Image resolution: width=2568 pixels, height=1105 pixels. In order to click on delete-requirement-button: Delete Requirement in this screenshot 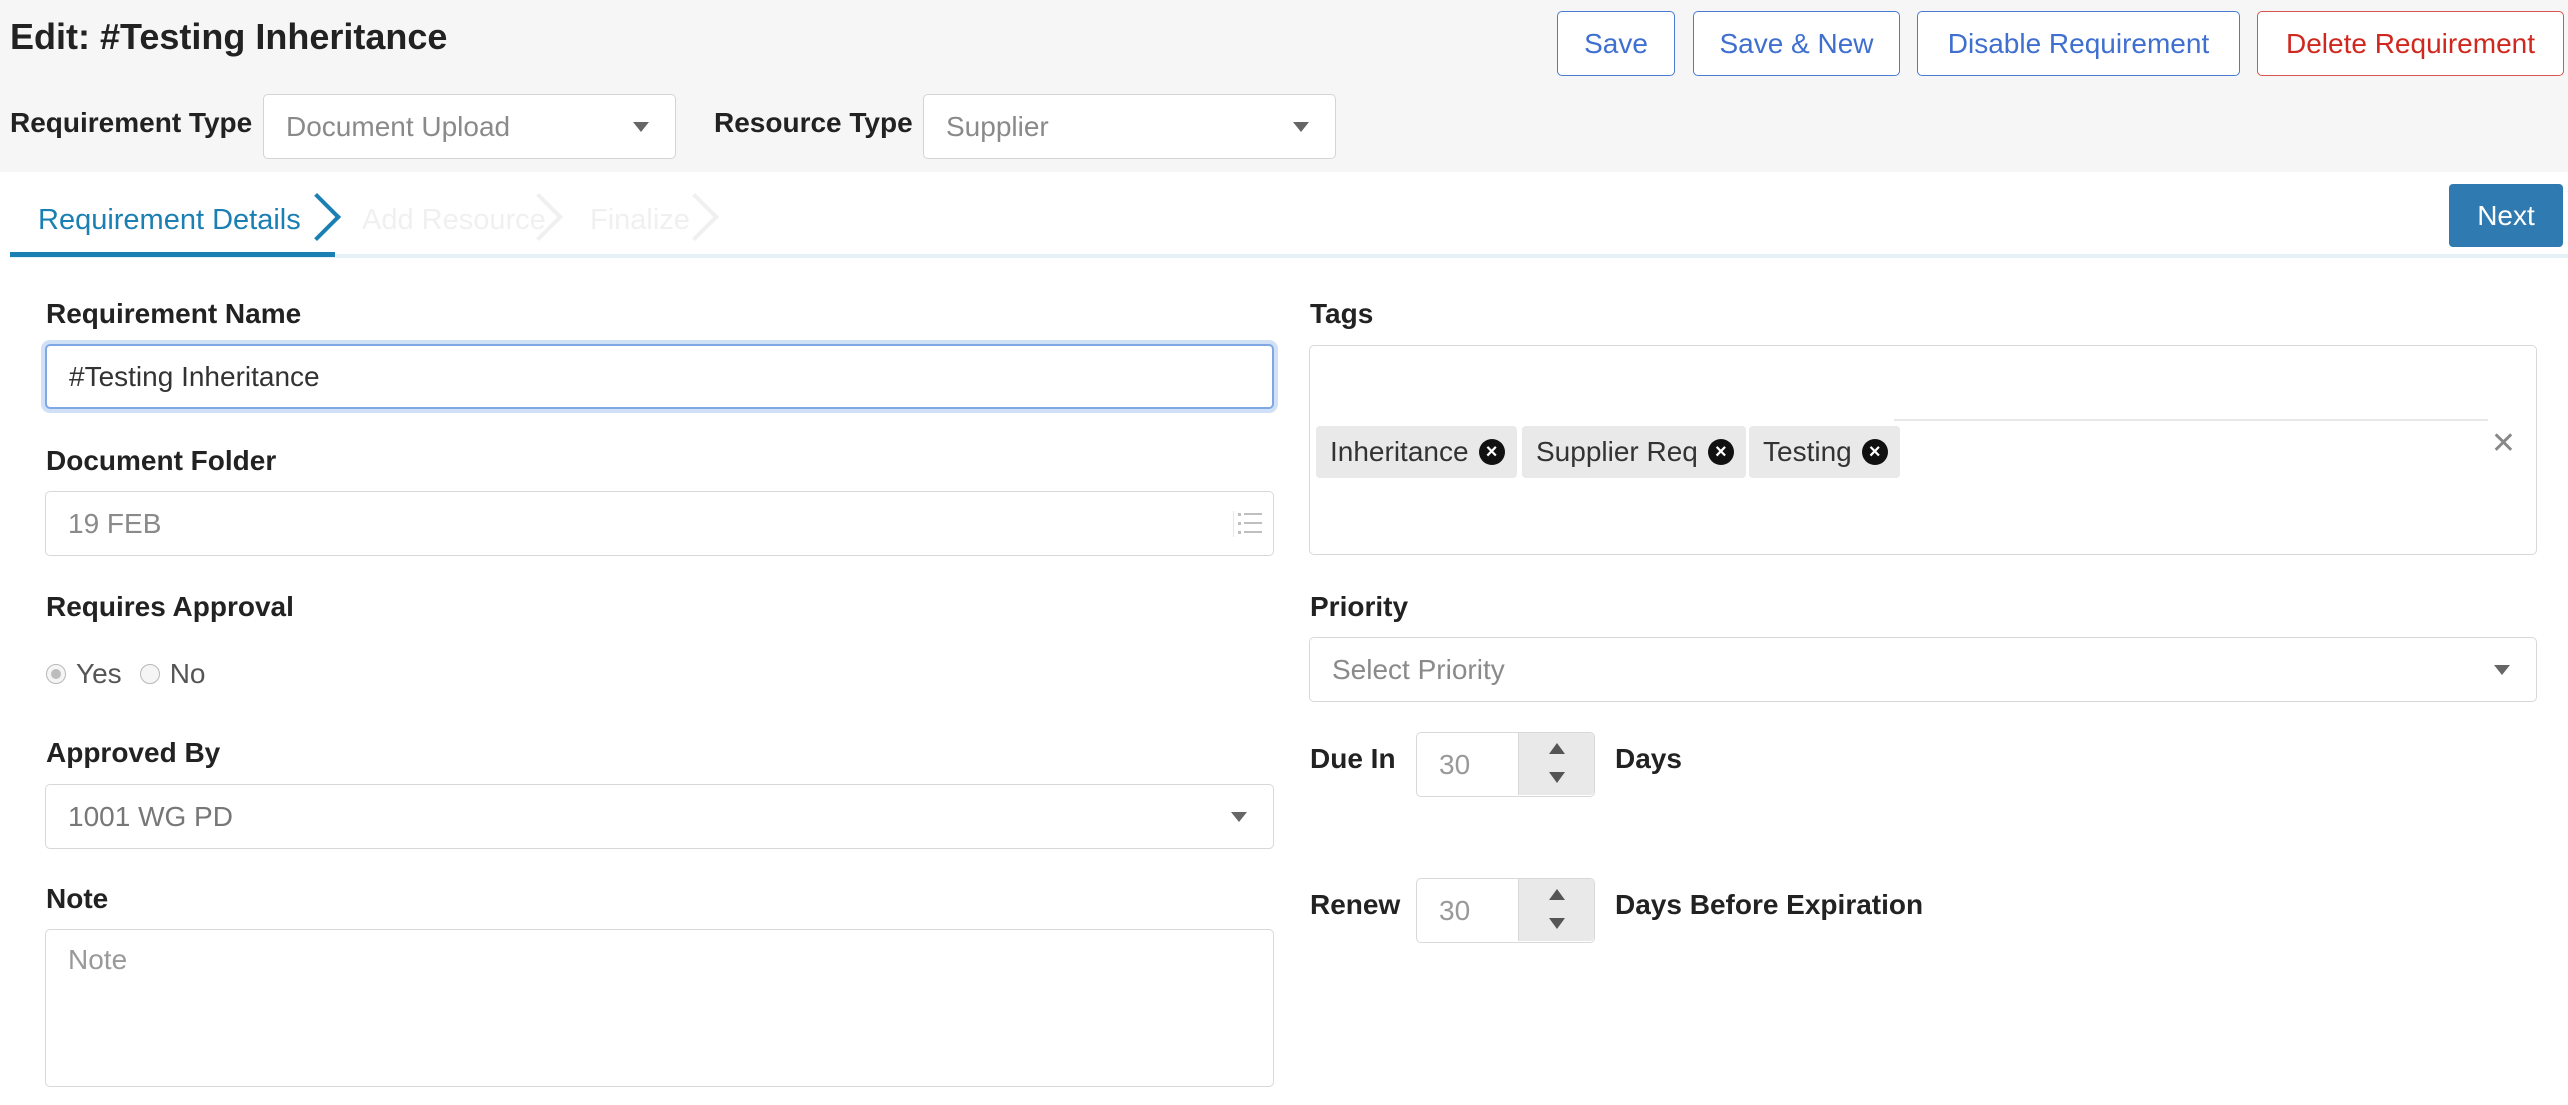, I will do `click(2410, 43)`.